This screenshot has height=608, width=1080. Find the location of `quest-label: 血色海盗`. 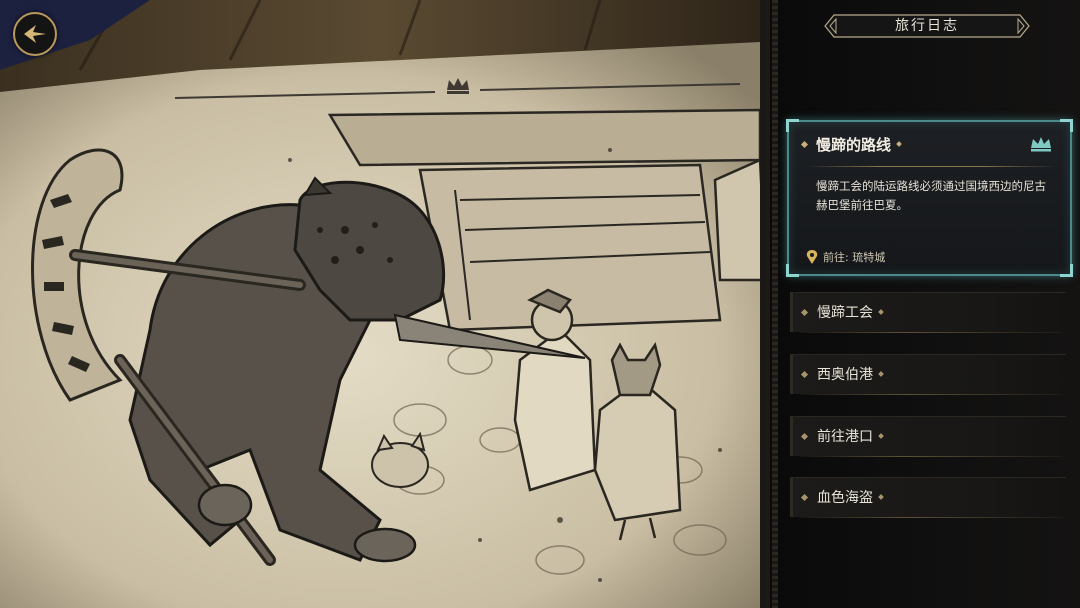

quest-label: 血色海盗 is located at coordinates (845, 498).